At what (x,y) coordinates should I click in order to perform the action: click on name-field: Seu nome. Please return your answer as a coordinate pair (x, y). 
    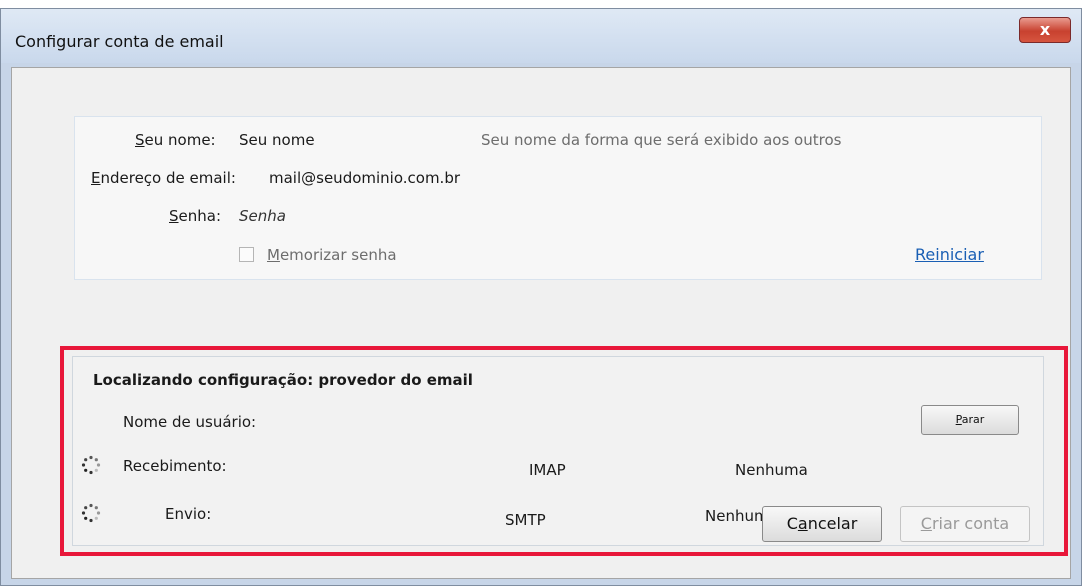
    Looking at the image, I should click on (277, 140).